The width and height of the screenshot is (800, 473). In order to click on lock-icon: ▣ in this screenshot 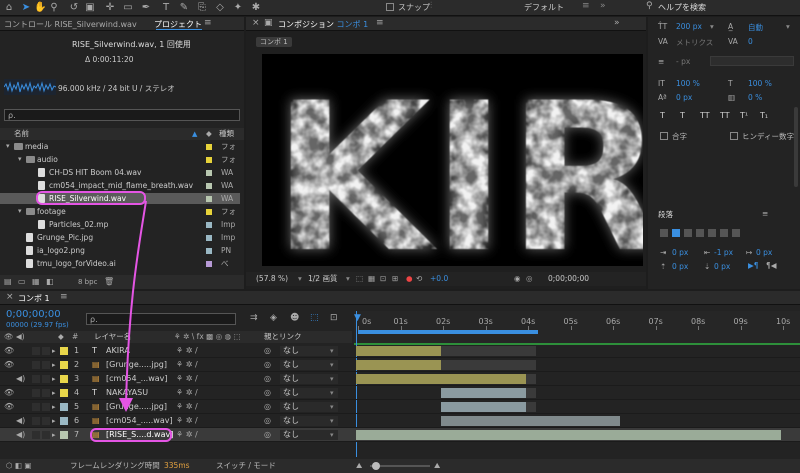, I will do `click(268, 23)`.